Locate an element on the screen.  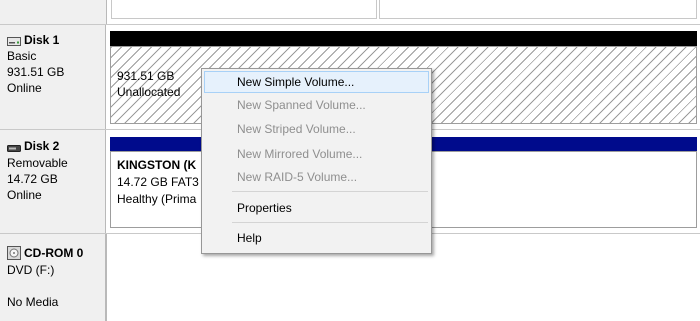
hard-disk-icon is located at coordinates (14, 40).